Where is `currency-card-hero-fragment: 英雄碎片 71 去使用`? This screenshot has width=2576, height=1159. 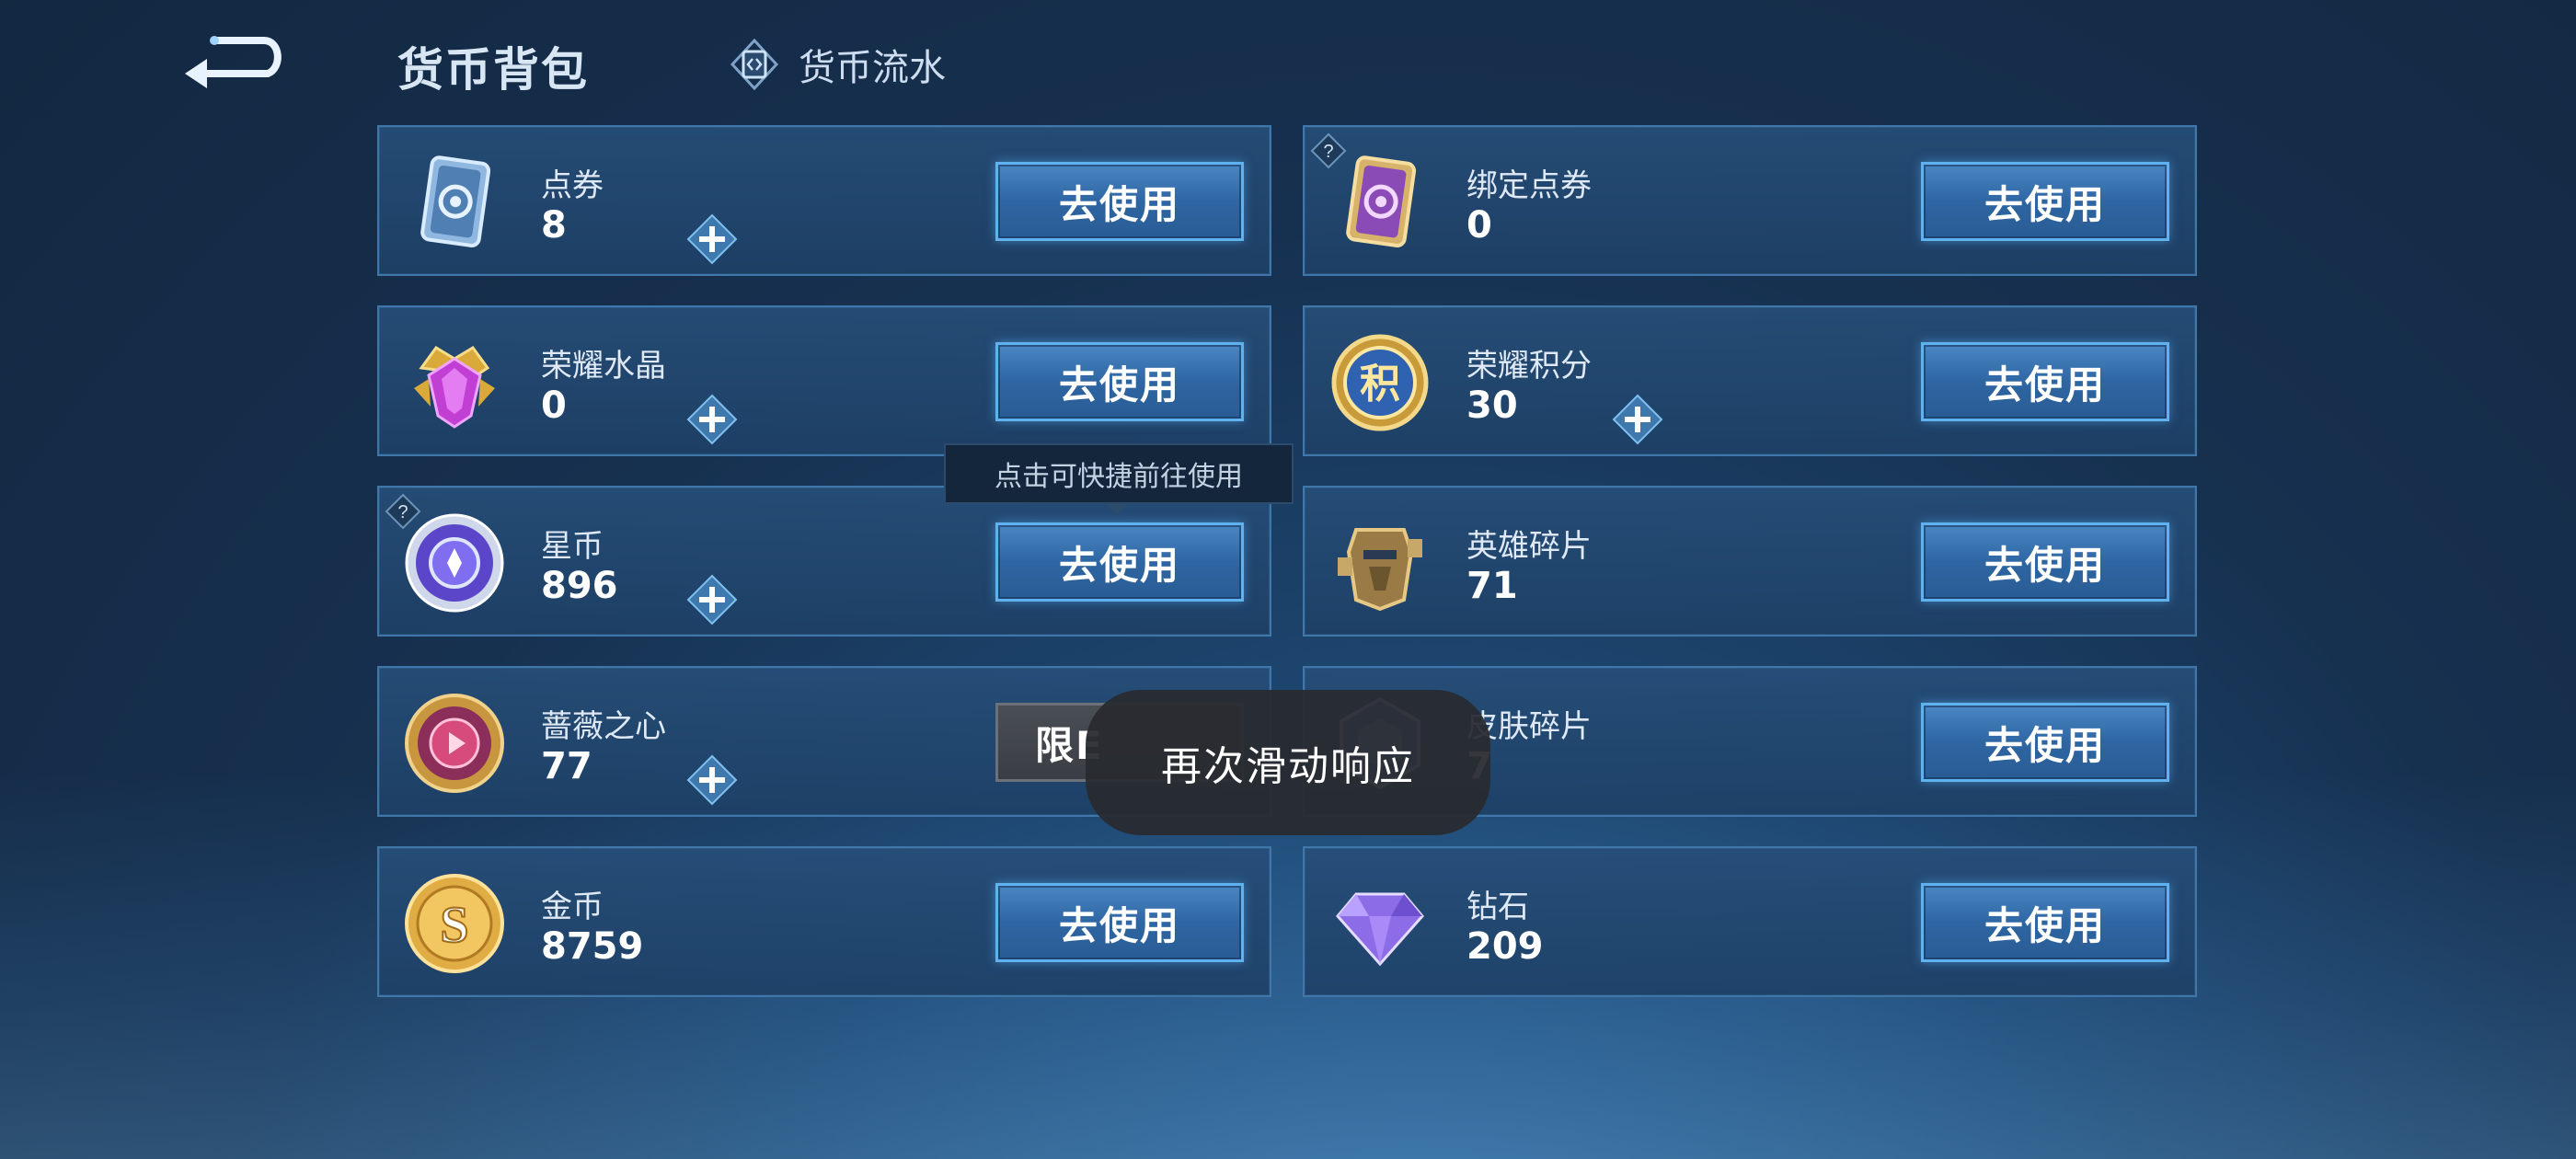
currency-card-hero-fragment: 英雄碎片 71 去使用 is located at coordinates (1750, 561).